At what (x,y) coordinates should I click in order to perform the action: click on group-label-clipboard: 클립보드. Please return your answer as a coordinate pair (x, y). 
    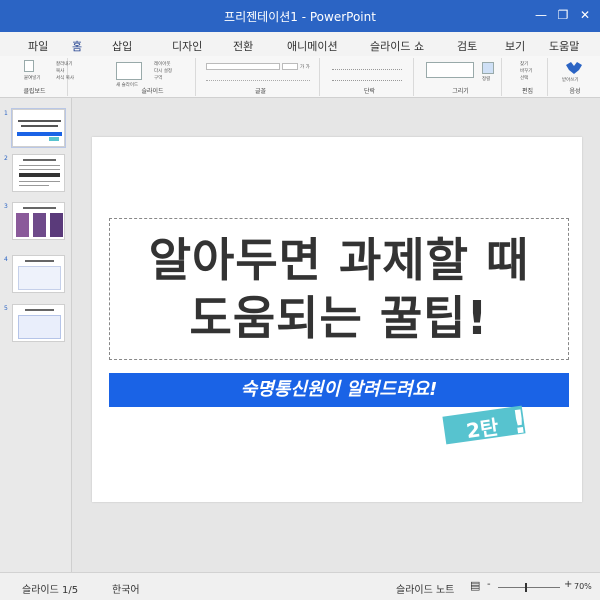
    Looking at the image, I should click on (34, 91).